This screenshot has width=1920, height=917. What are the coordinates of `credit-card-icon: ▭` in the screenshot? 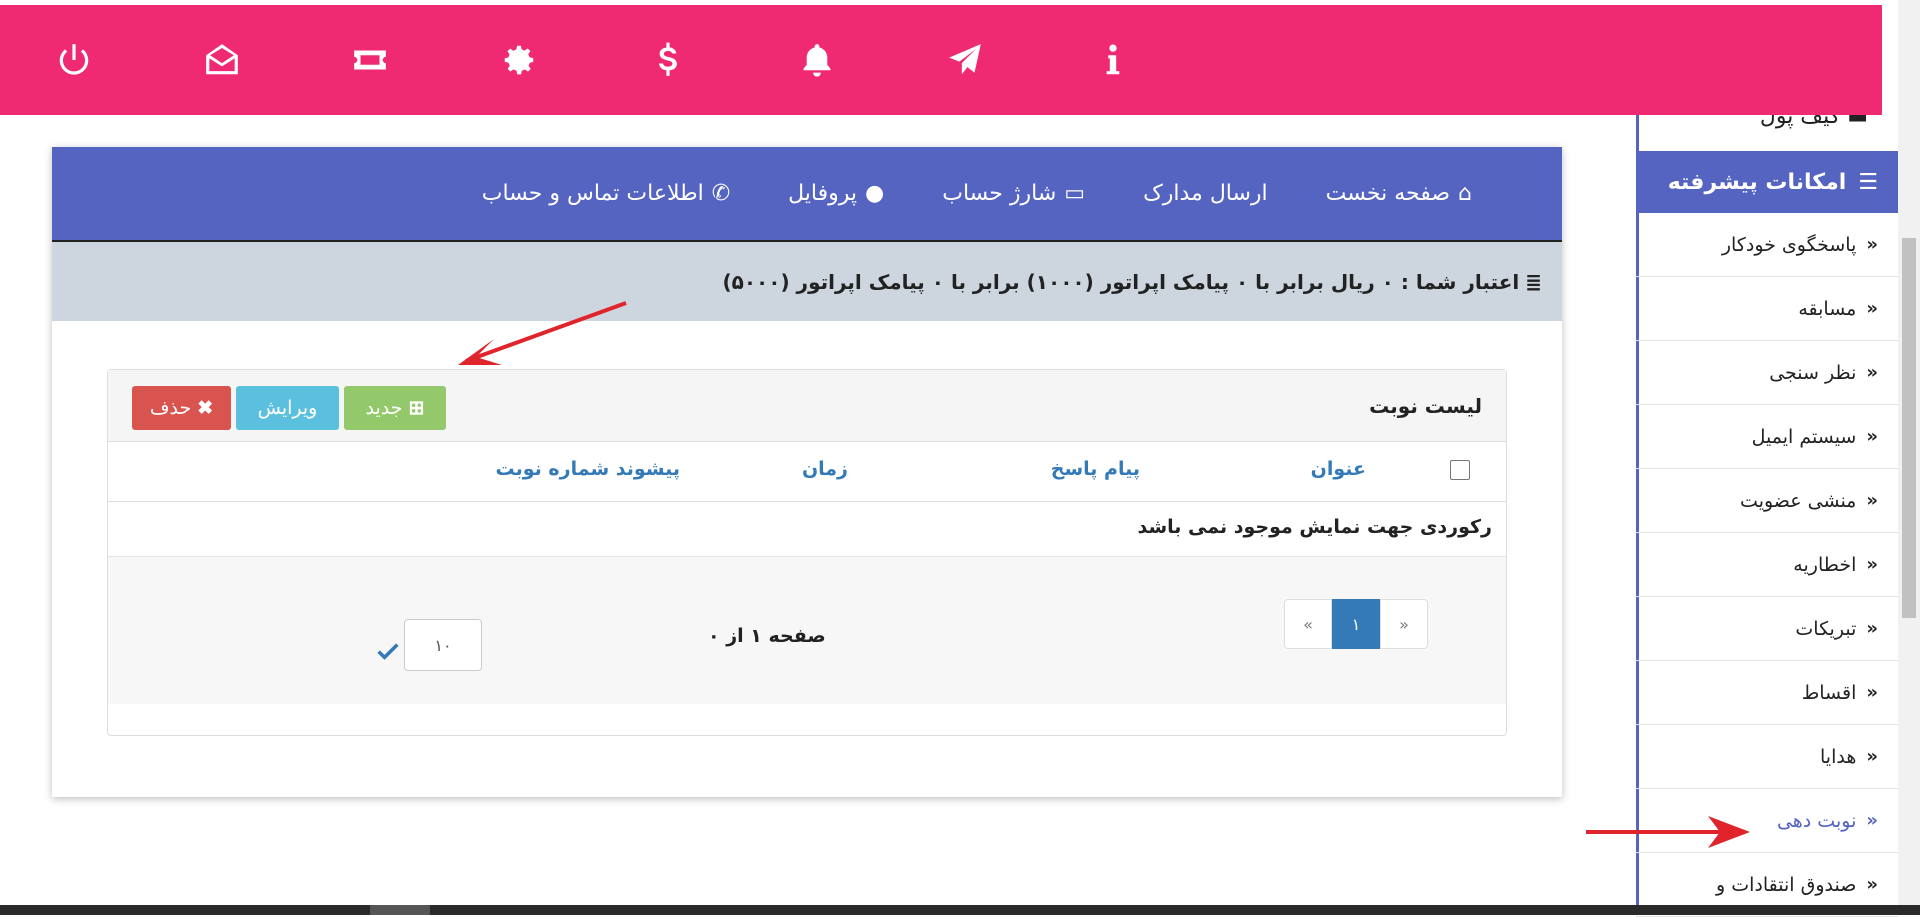 It's located at (1075, 193).